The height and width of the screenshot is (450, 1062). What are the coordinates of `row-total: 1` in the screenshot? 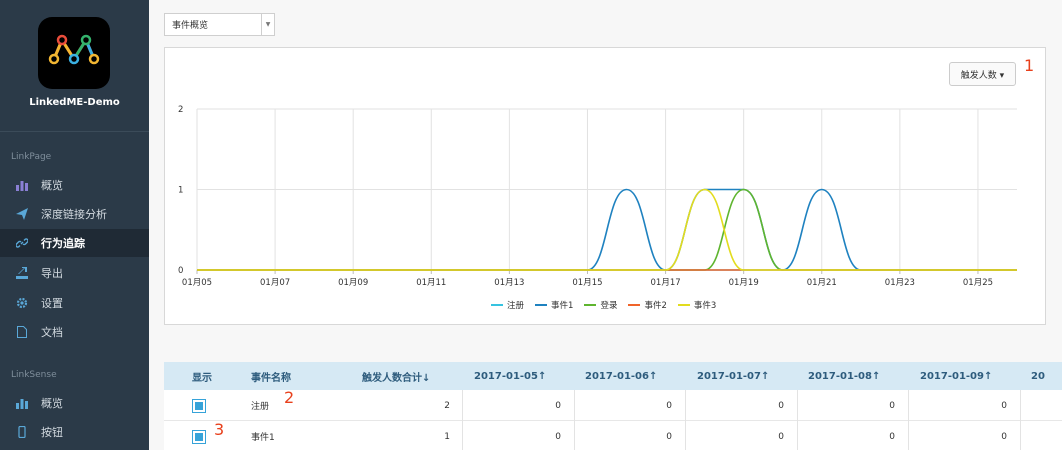 It's located at (447, 436).